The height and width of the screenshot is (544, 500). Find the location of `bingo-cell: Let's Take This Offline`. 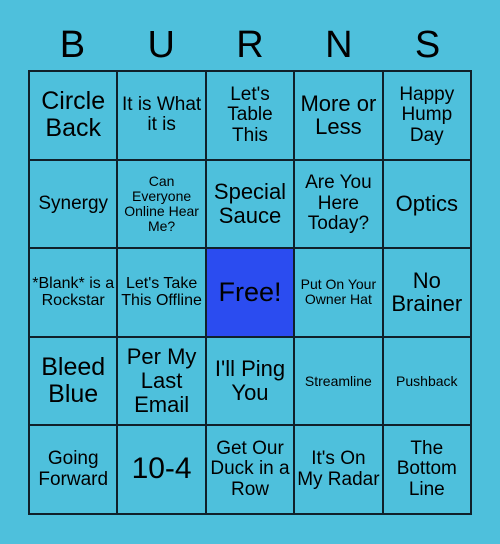

bingo-cell: Let's Take This Offline is located at coordinates (162, 293).